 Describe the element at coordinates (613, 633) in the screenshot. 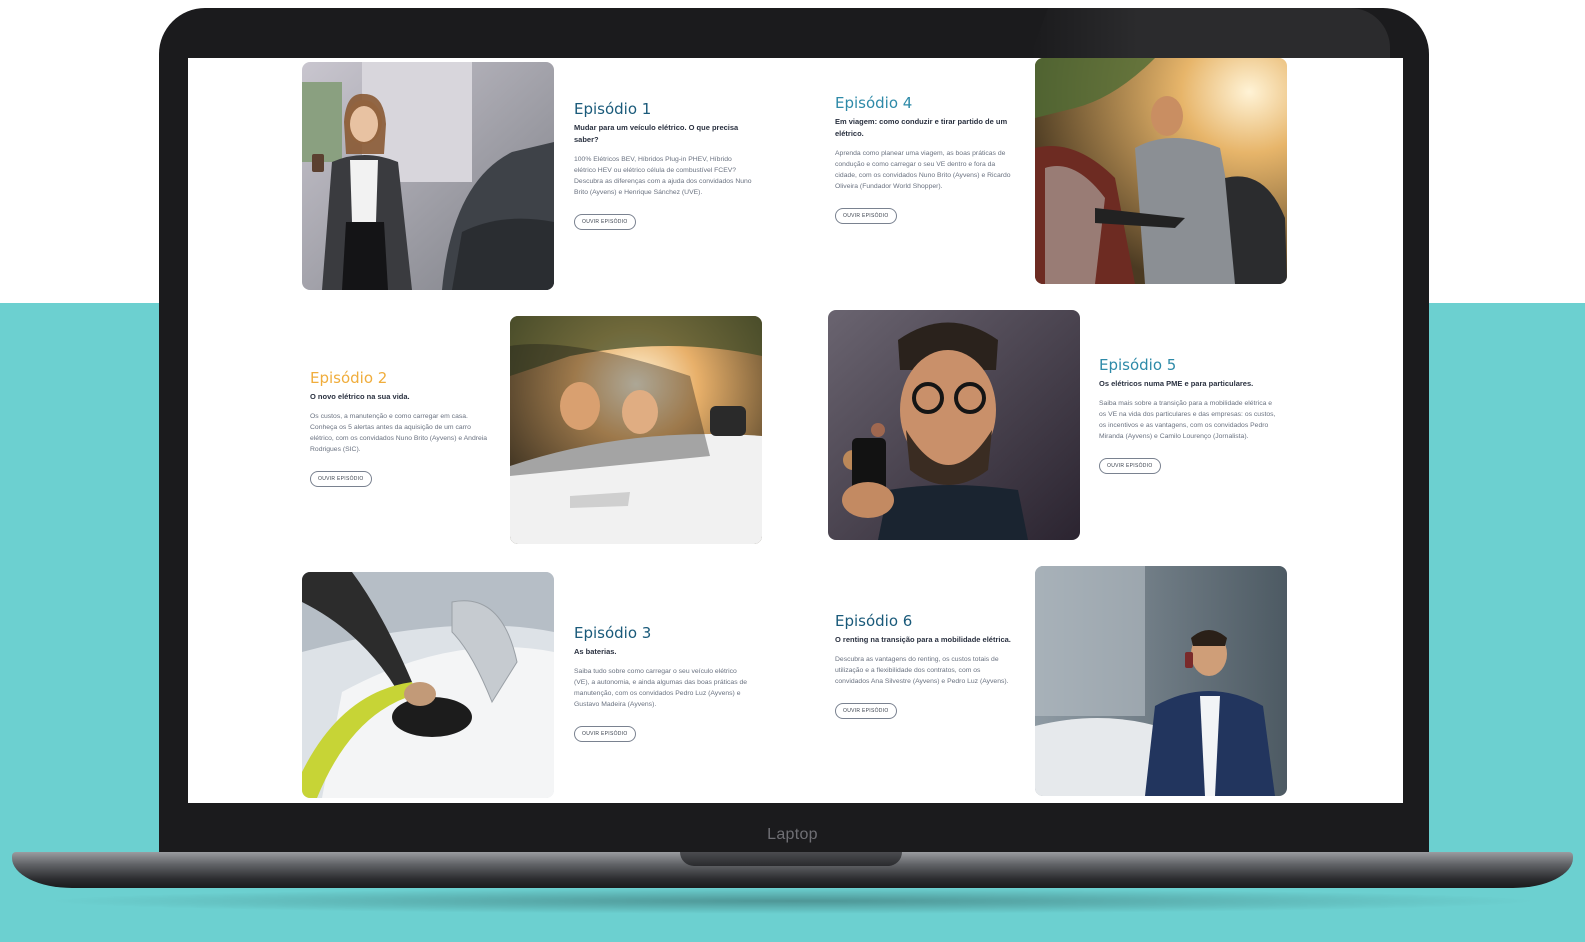

I see `episode-title: Episódio 3` at that location.